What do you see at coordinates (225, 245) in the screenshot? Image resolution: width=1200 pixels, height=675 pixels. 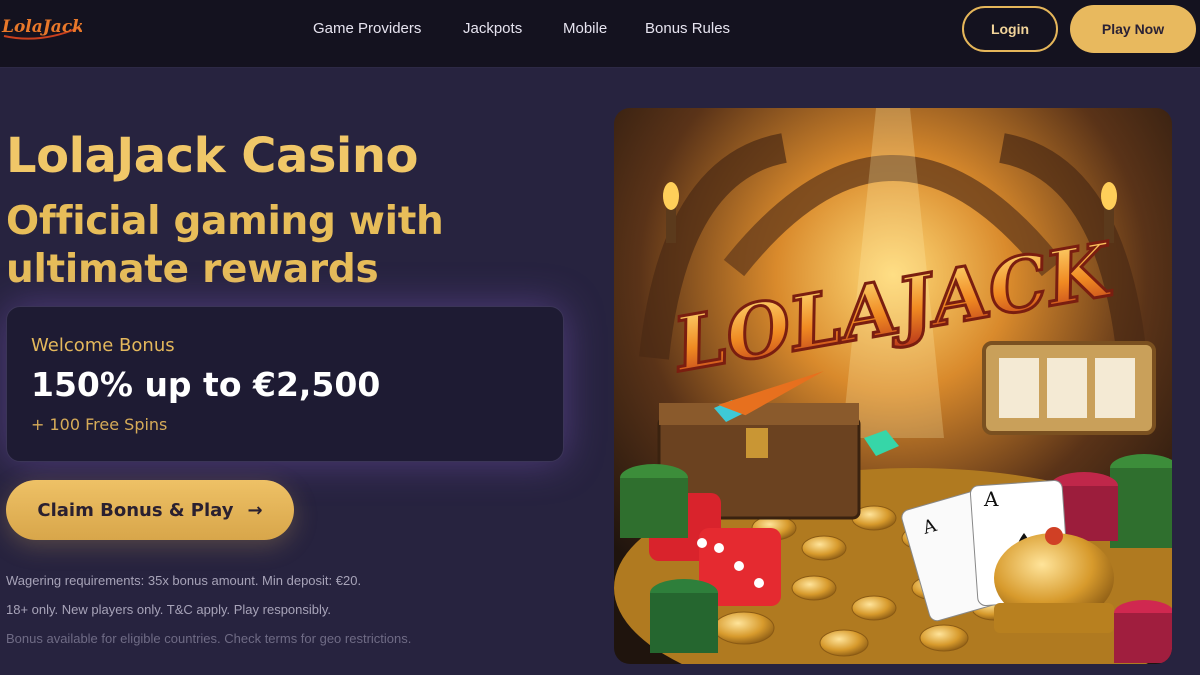 I see `page-subtitle: Official gaming with ultimate rewards` at bounding box center [225, 245].